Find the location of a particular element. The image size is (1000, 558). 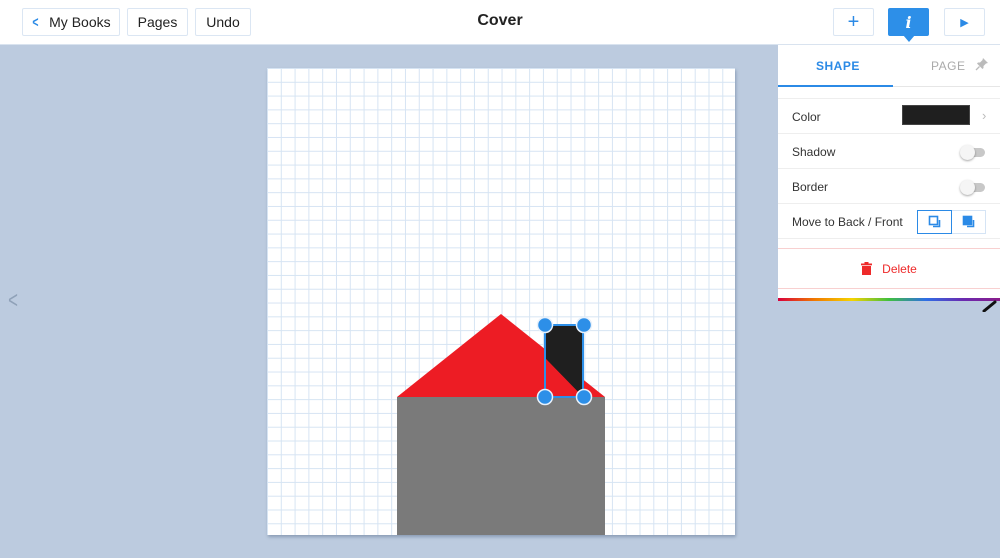

resize-handle-bottom-left is located at coordinates (545, 397).